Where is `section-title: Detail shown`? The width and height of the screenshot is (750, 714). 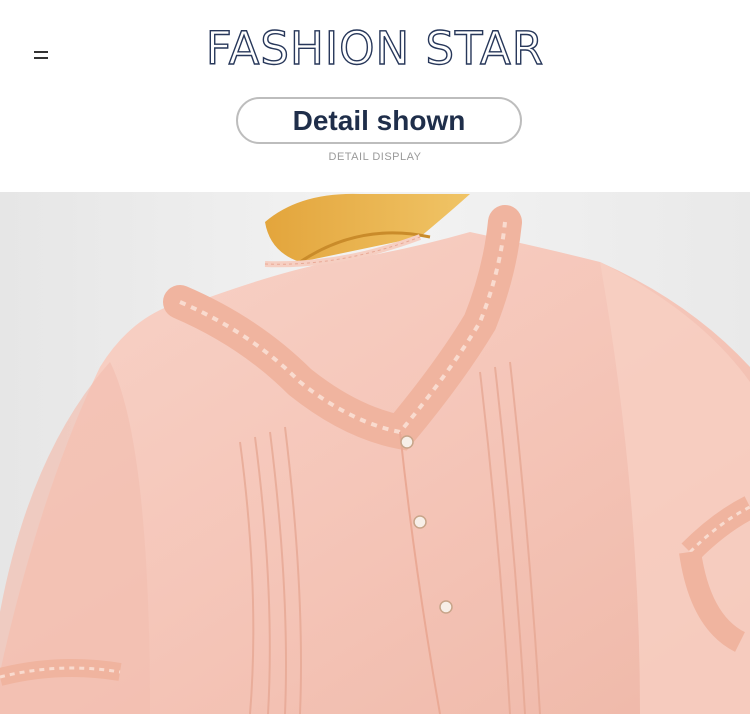
section-title: Detail shown is located at coordinates (379, 120).